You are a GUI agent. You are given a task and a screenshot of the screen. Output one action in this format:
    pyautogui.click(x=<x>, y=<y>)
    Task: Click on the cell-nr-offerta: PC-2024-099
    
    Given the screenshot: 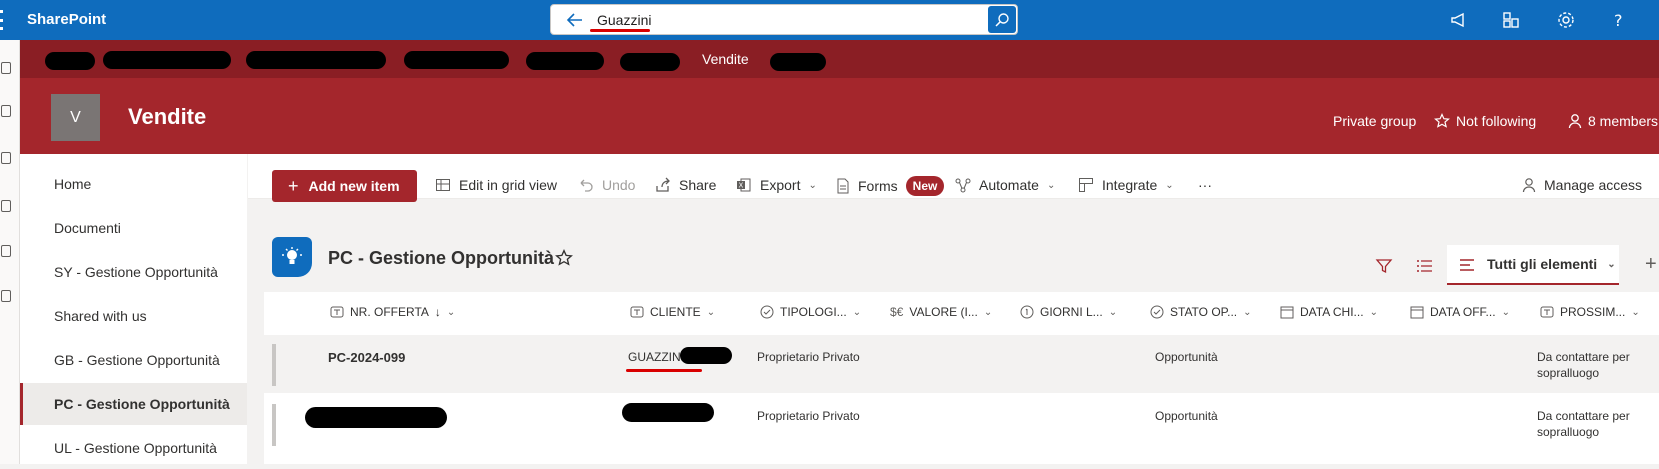 What is the action you would take?
    pyautogui.click(x=366, y=357)
    